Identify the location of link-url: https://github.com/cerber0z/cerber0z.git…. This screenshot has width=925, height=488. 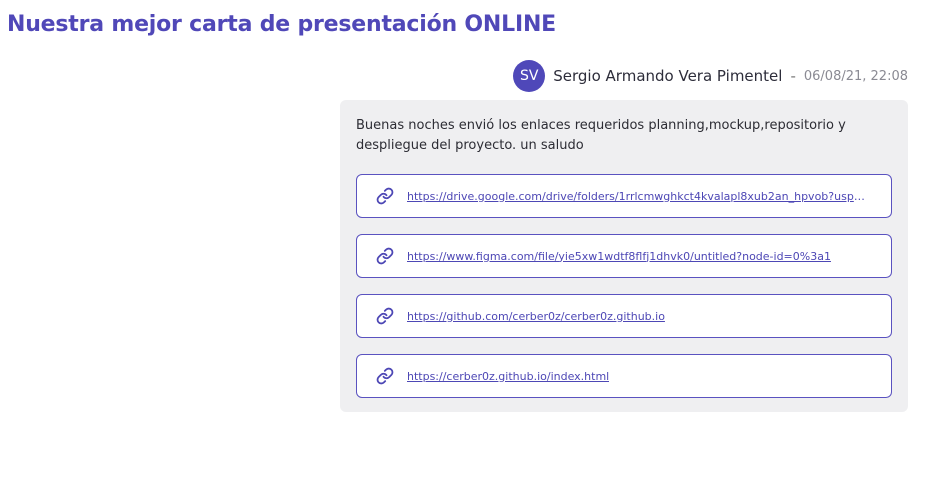
(536, 316).